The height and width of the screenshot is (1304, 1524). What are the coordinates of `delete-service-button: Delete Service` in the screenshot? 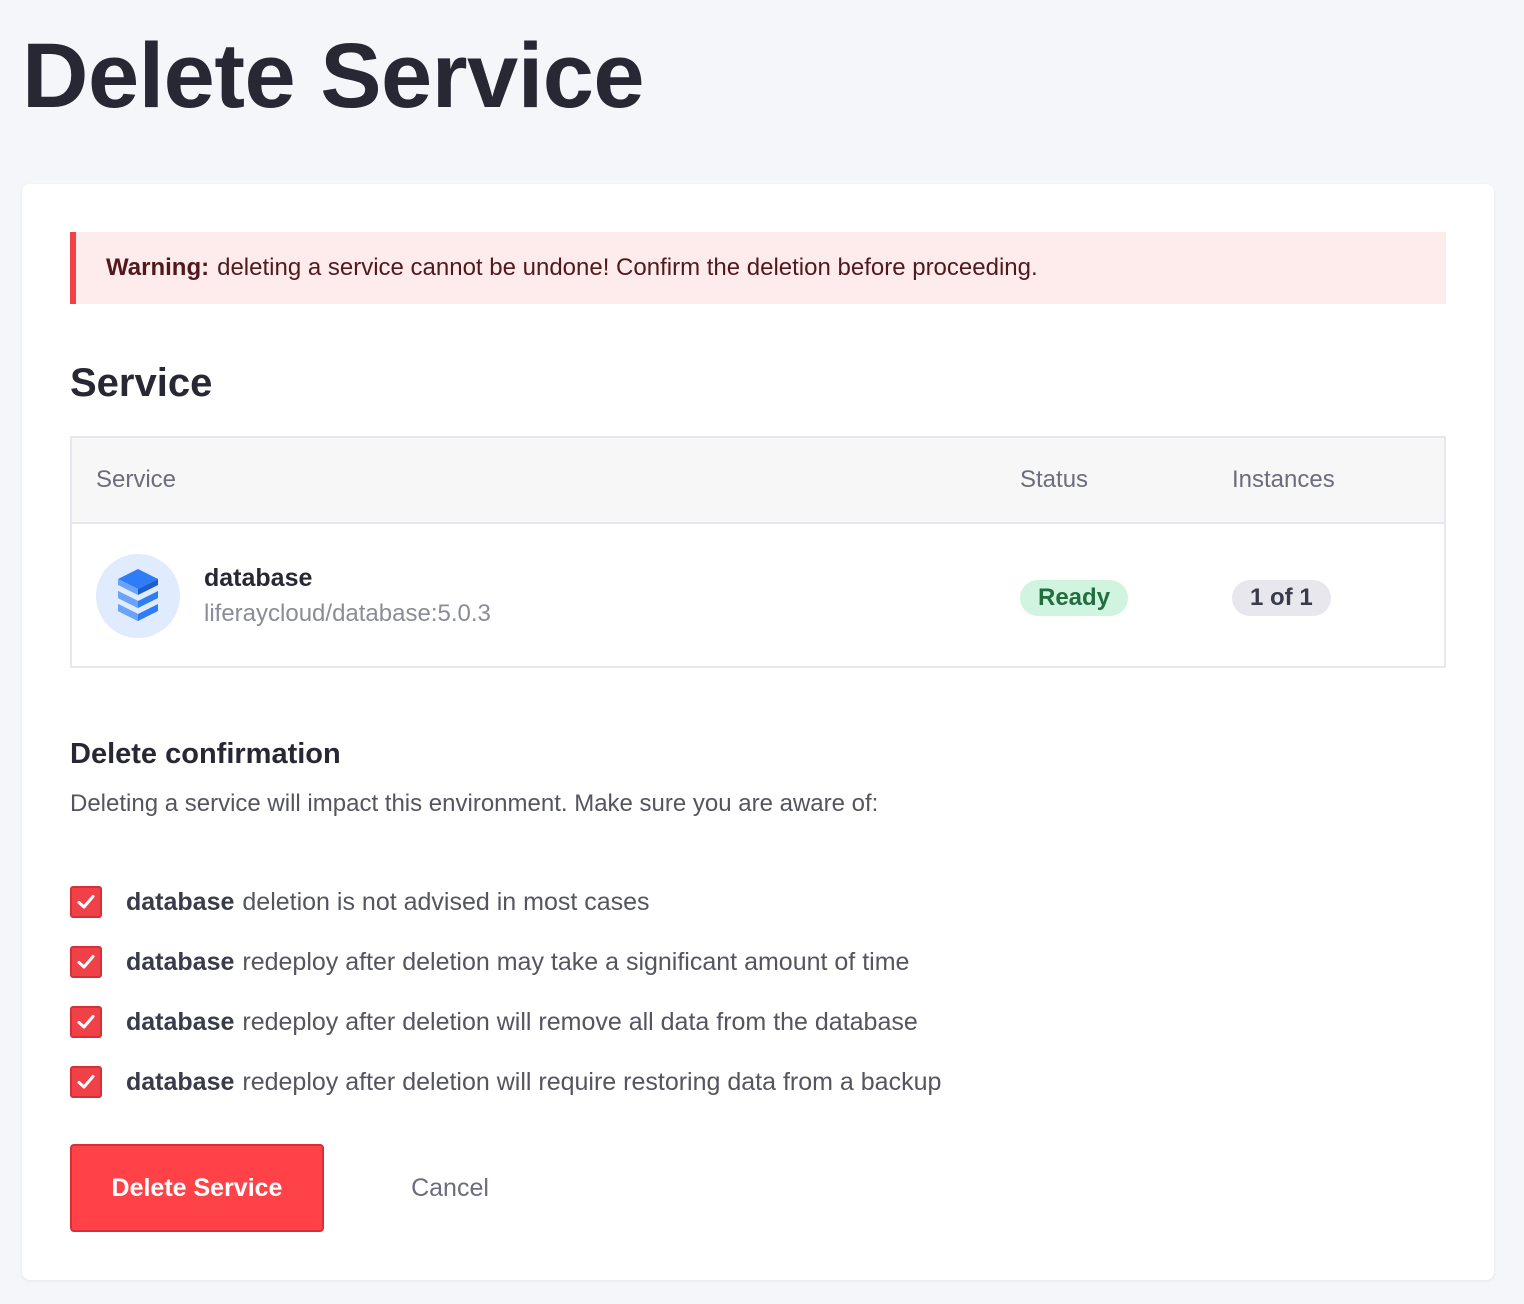 It's located at (197, 1188).